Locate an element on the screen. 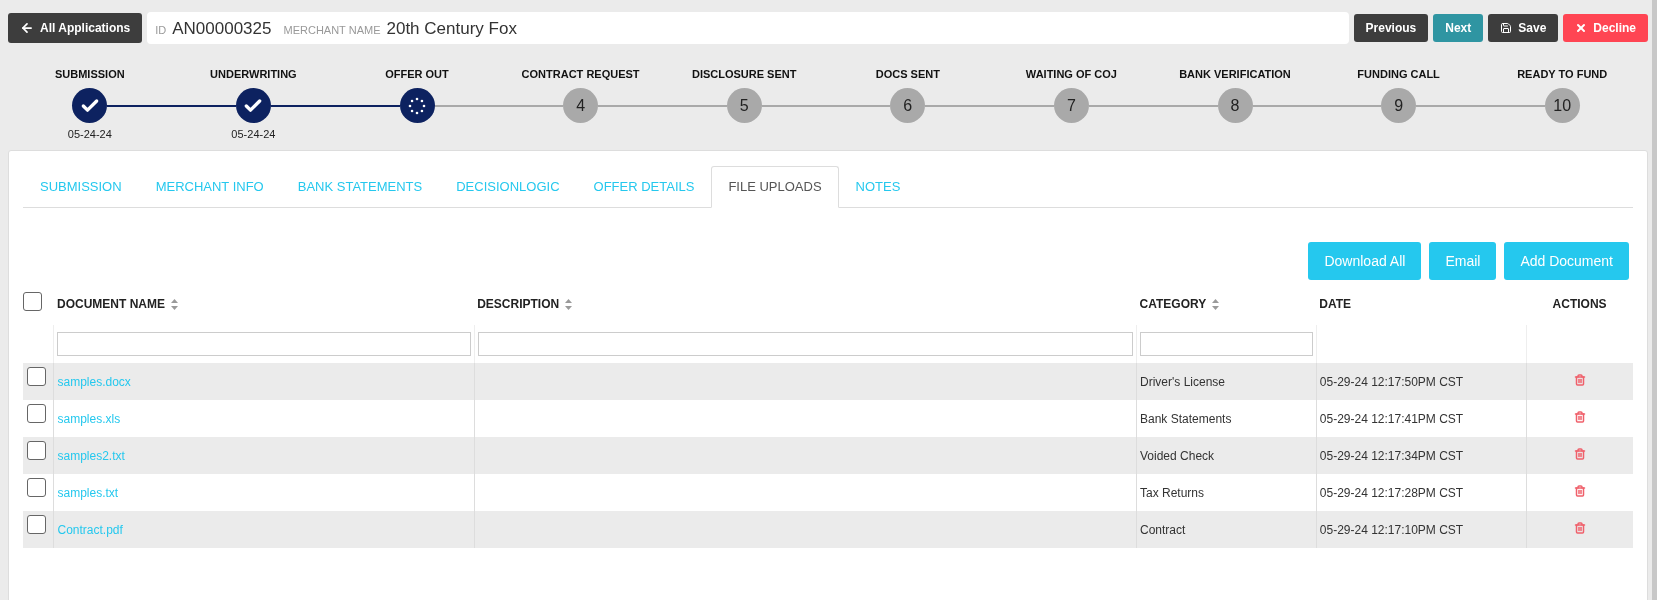 The width and height of the screenshot is (1657, 600). close-icon is located at coordinates (1581, 28).